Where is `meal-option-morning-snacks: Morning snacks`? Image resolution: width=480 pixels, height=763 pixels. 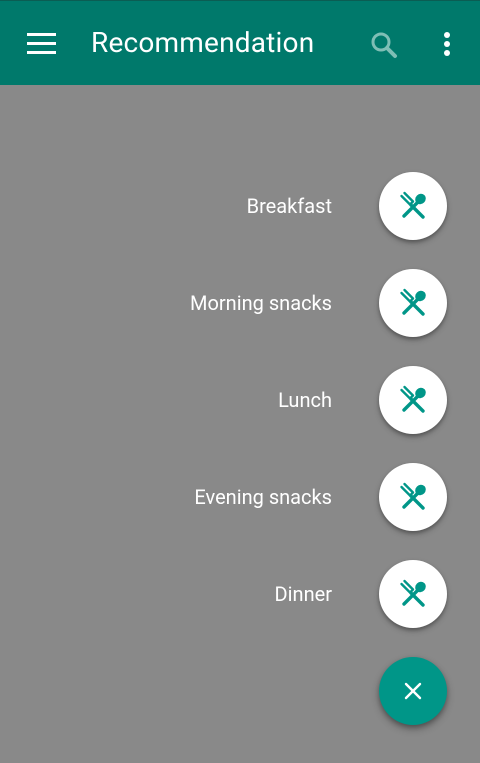
meal-option-morning-snacks: Morning snacks is located at coordinates (227, 303).